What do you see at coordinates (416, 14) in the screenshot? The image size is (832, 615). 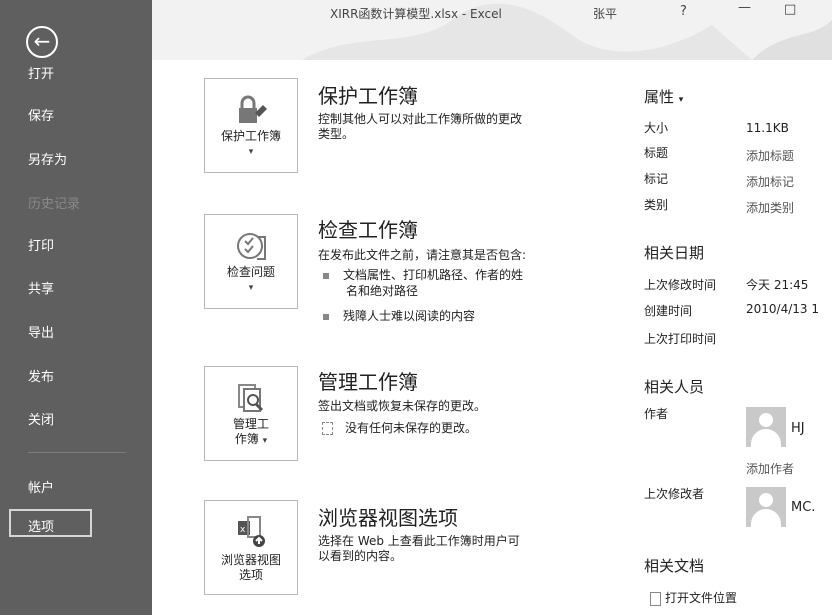 I see `window-title: XIRR函数计算模型.xlsx - Excel` at bounding box center [416, 14].